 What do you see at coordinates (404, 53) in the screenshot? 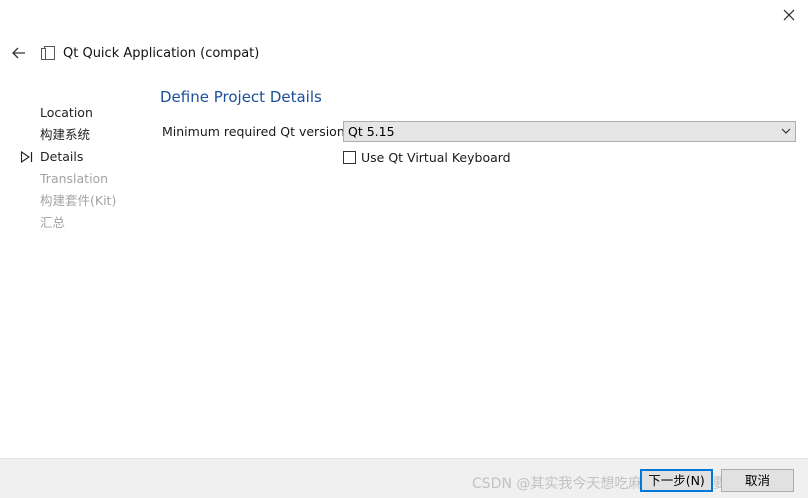
I see `wizard-header: Qt Quick Application (compat)` at bounding box center [404, 53].